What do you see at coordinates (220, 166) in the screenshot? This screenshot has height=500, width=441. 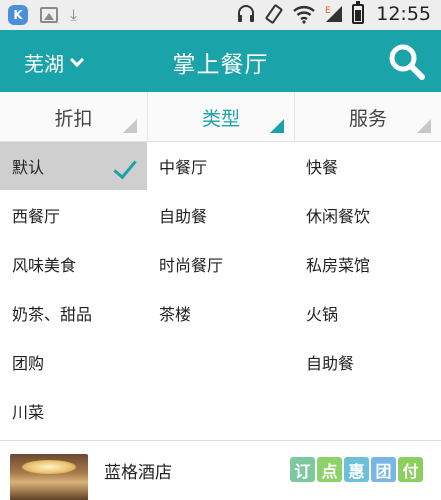 I see `type-option: 中餐厅` at bounding box center [220, 166].